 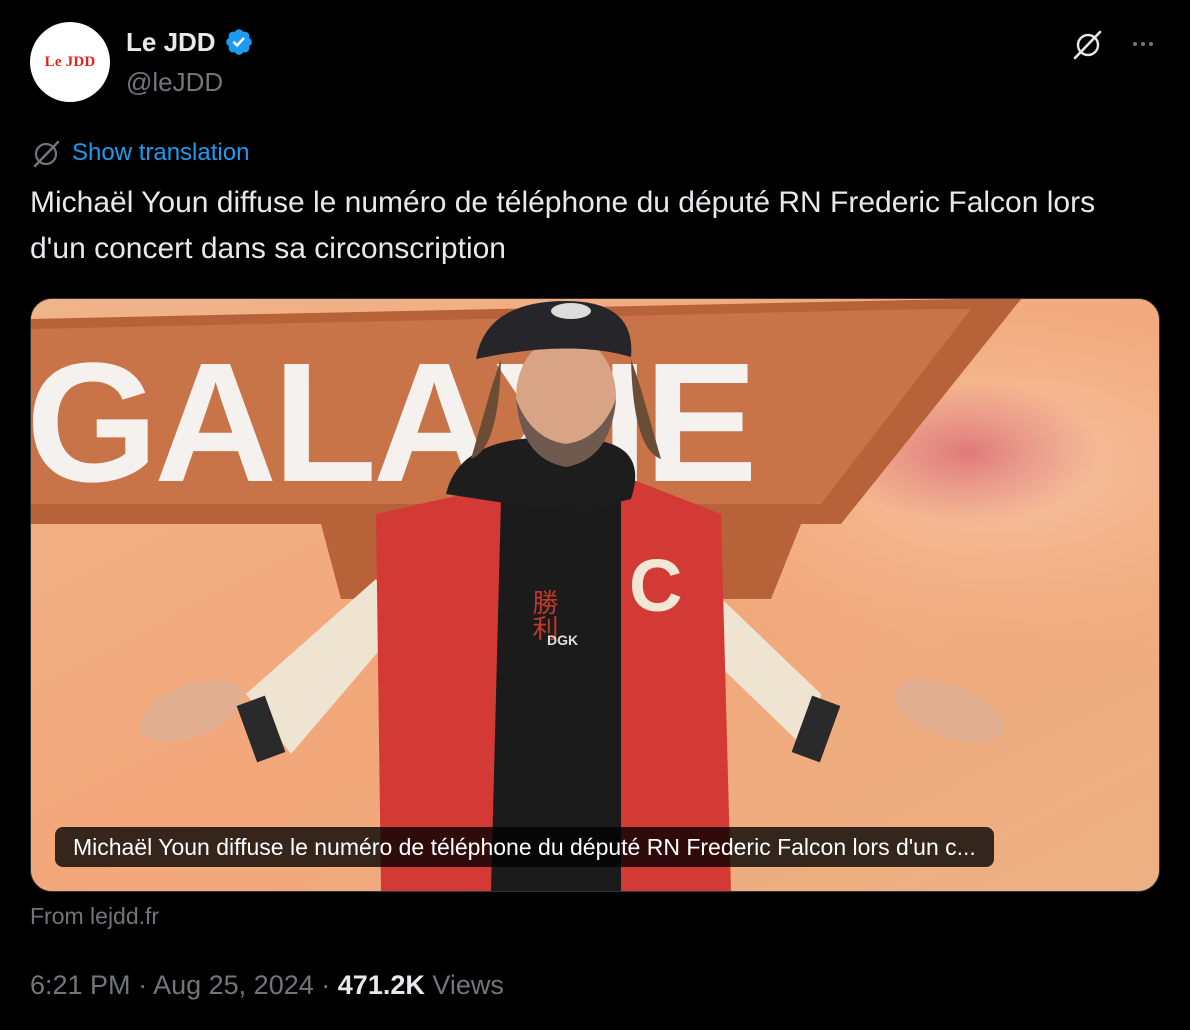 What do you see at coordinates (655, 585) in the screenshot?
I see `card-jacket-letter: C` at bounding box center [655, 585].